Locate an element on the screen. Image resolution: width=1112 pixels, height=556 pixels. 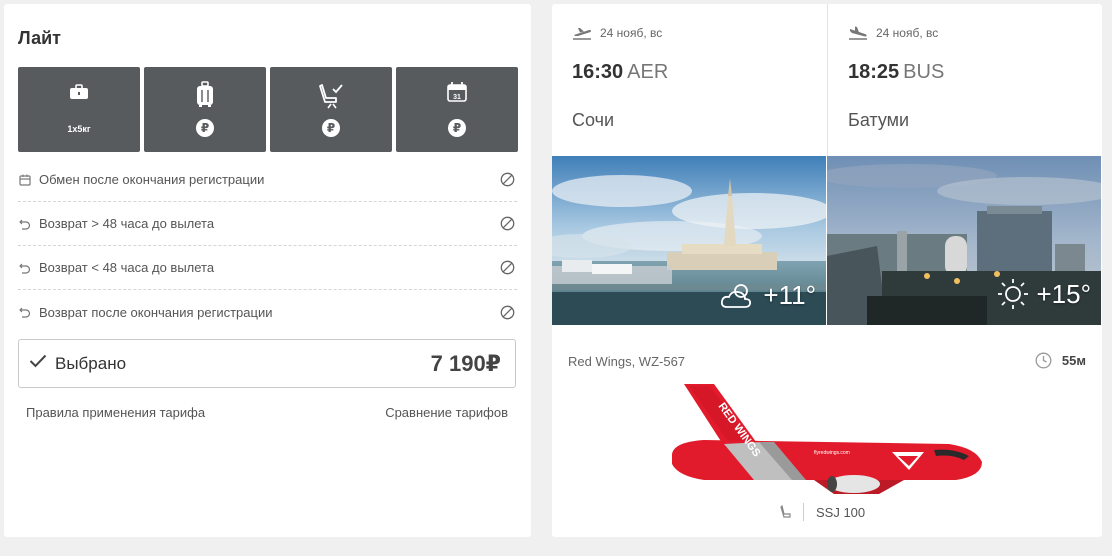
duration-value: 55м is located at coordinates (1073, 360).